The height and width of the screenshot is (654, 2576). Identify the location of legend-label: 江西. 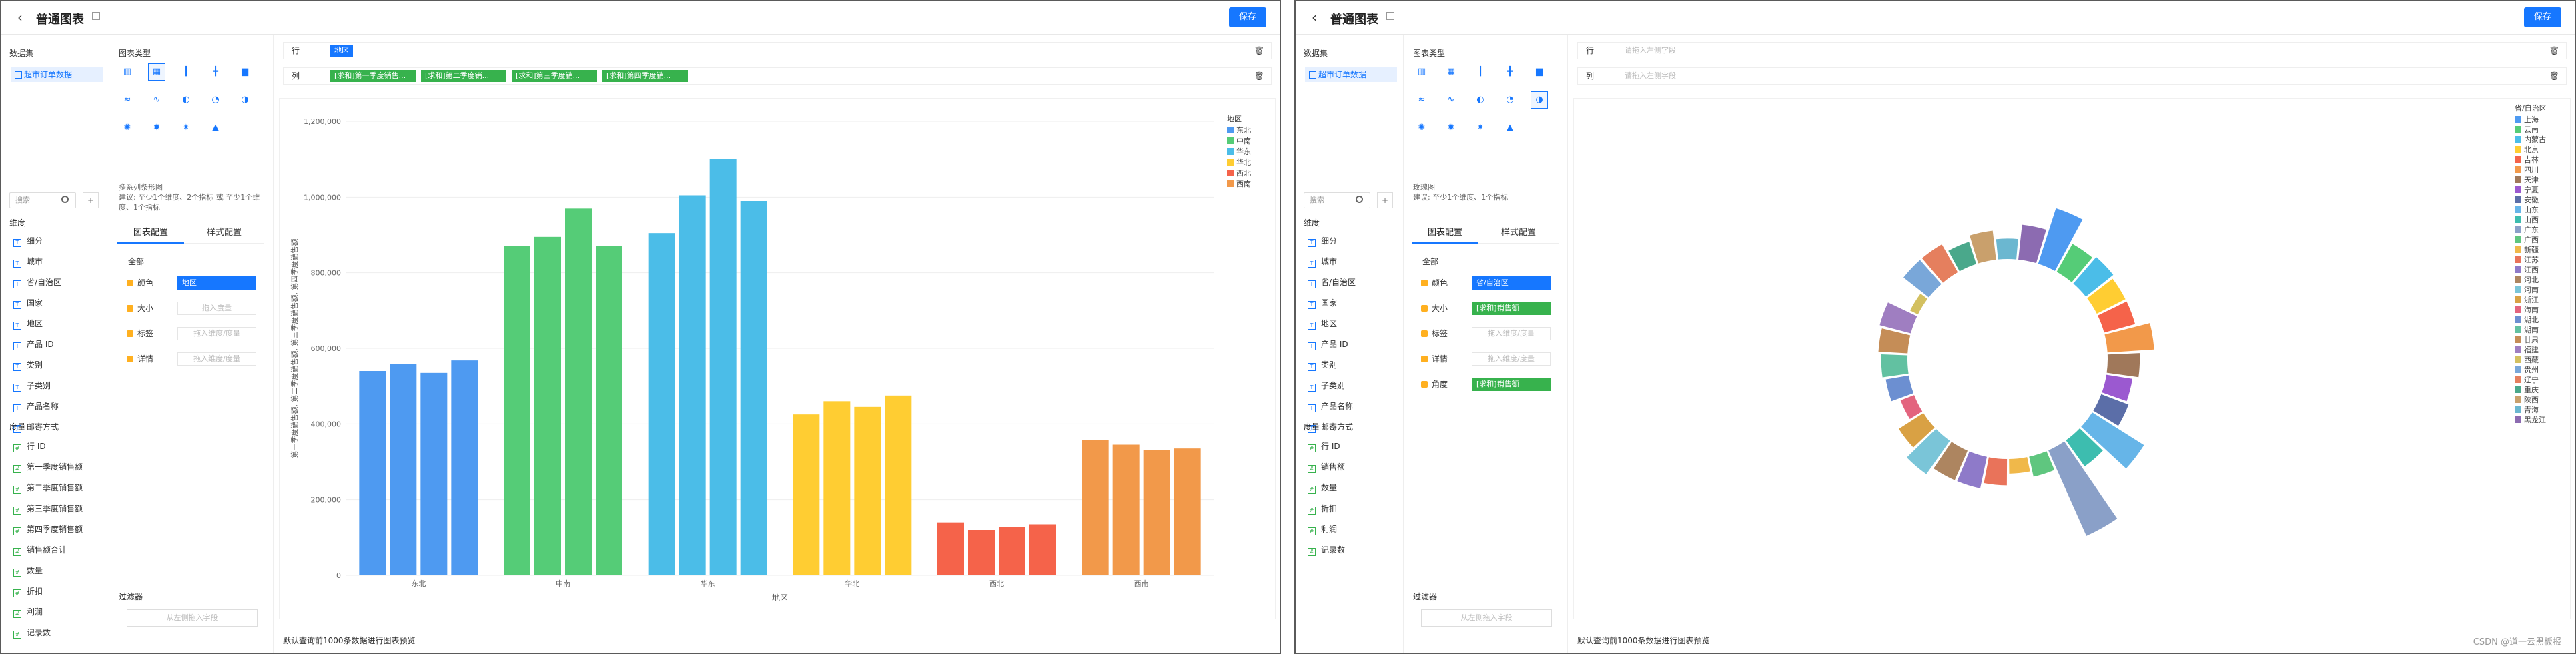
(2531, 270).